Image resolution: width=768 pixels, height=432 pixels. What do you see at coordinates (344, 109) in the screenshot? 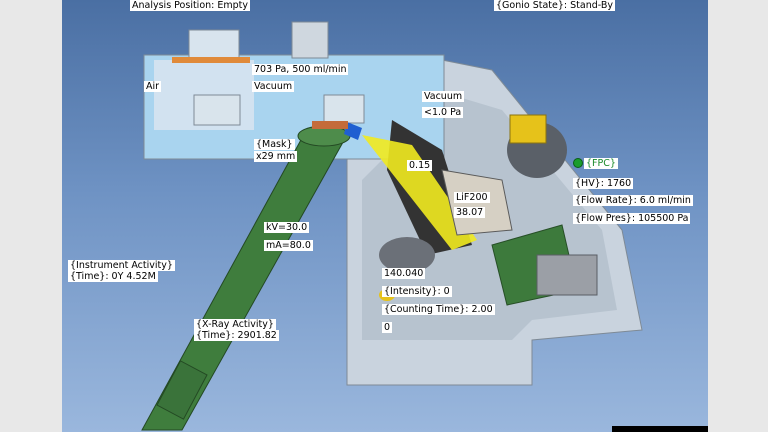
I see `vacuum-port` at bounding box center [344, 109].